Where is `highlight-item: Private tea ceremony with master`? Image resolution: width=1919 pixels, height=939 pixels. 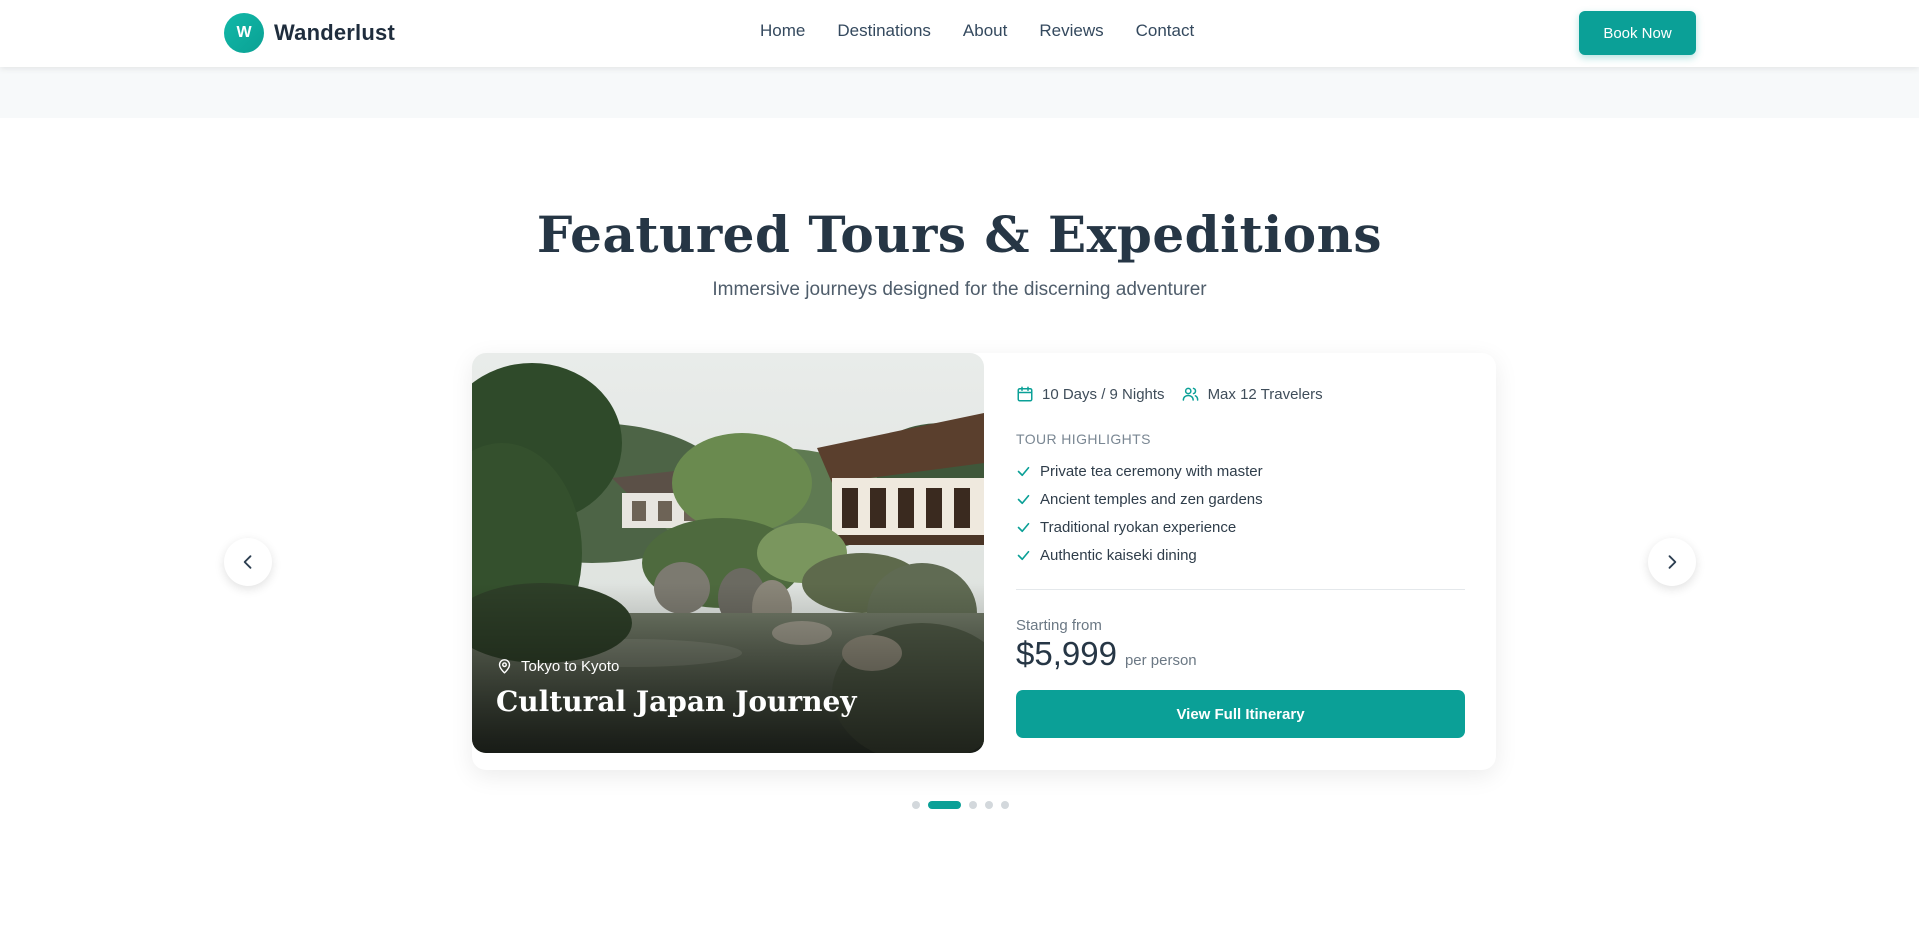
highlight-item: Private tea ceremony with master is located at coordinates (1139, 471).